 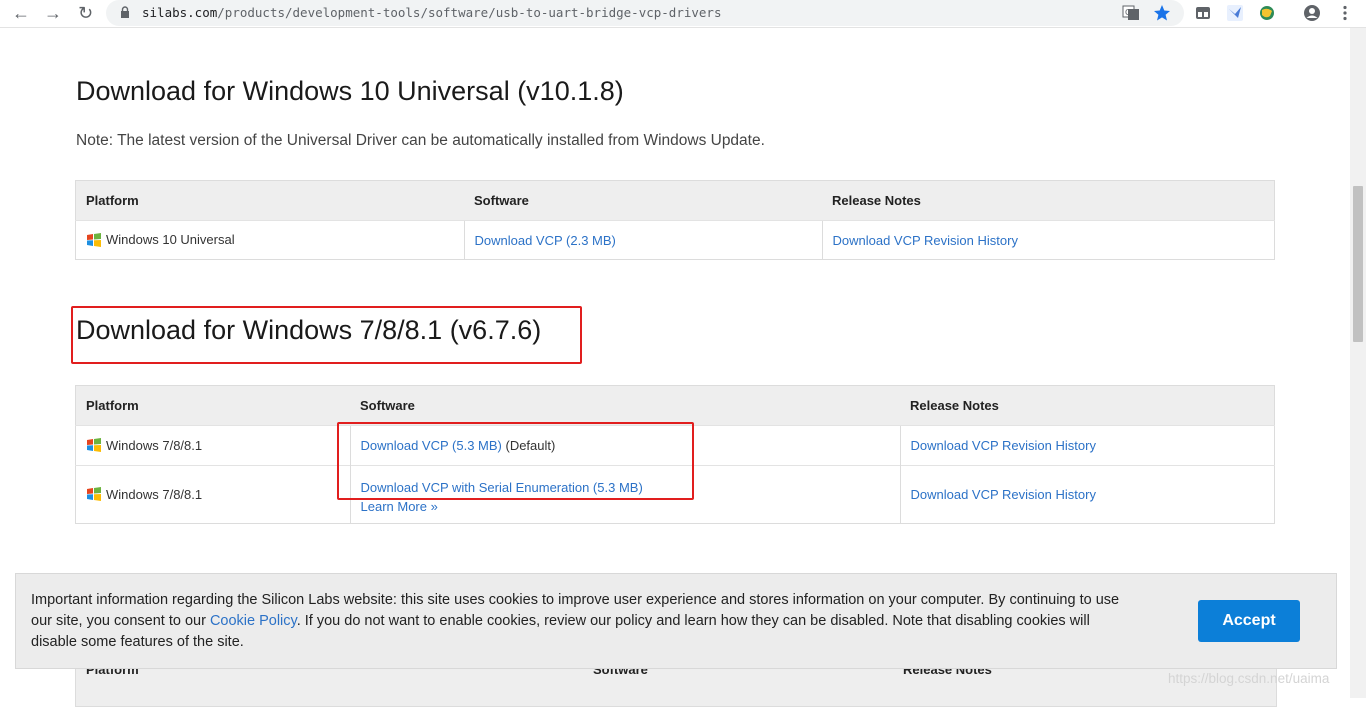 What do you see at coordinates (1312, 13) in the screenshot?
I see `profile-icon` at bounding box center [1312, 13].